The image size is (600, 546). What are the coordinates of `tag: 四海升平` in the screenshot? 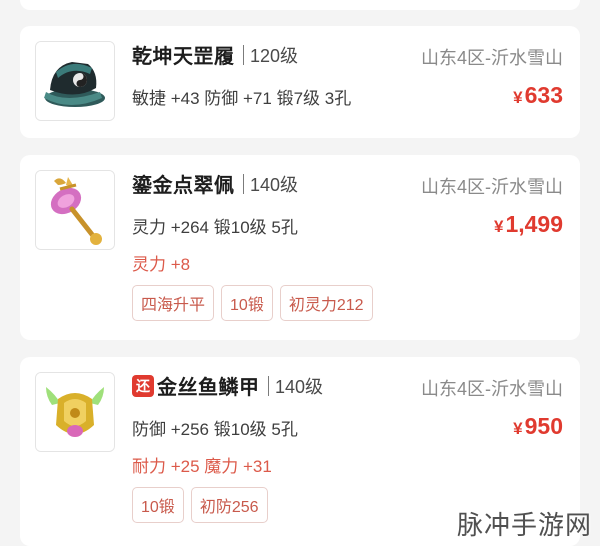 It's located at (173, 303).